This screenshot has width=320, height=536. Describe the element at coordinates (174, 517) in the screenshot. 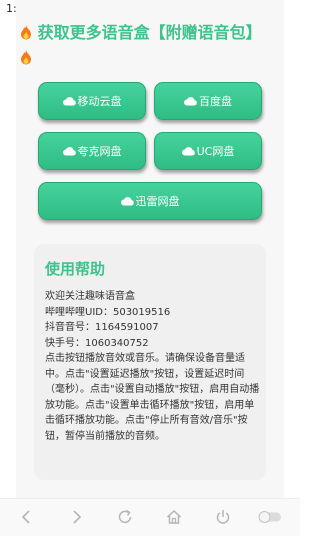

I see `home-icon` at that location.